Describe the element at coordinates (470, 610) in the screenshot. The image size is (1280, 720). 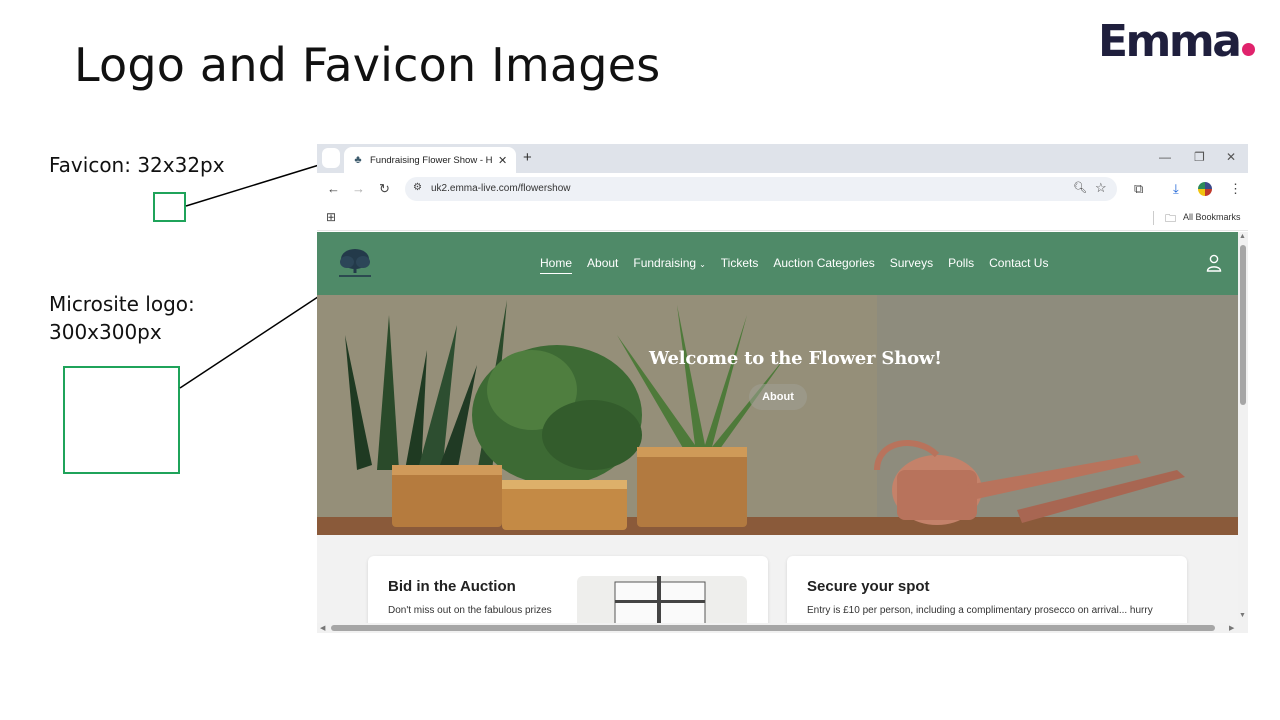
I see `card-text: Don't miss out on the fabulous prizes` at that location.